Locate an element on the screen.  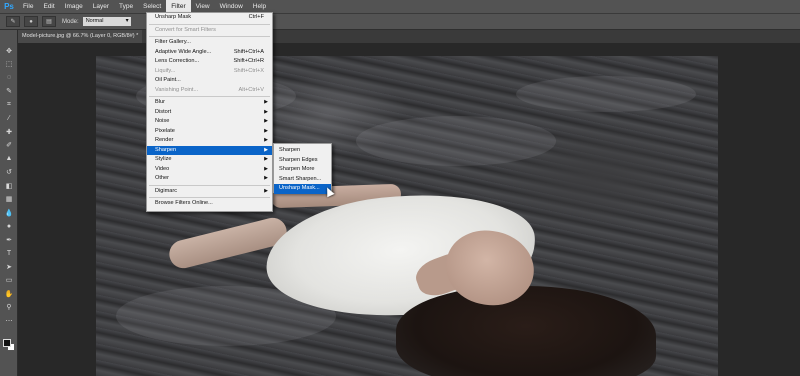
submenu-item-sharpen-edges: Sharpen Edges is located at coordinates (302, 161).